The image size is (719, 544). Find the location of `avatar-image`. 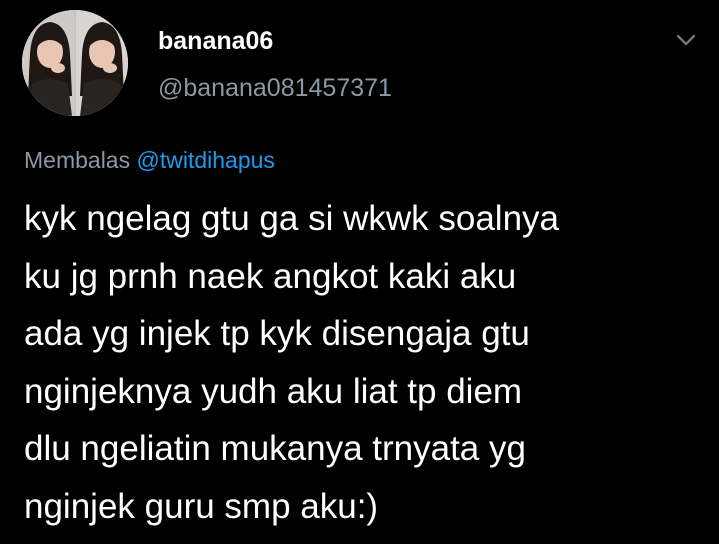

avatar-image is located at coordinates (75, 63).